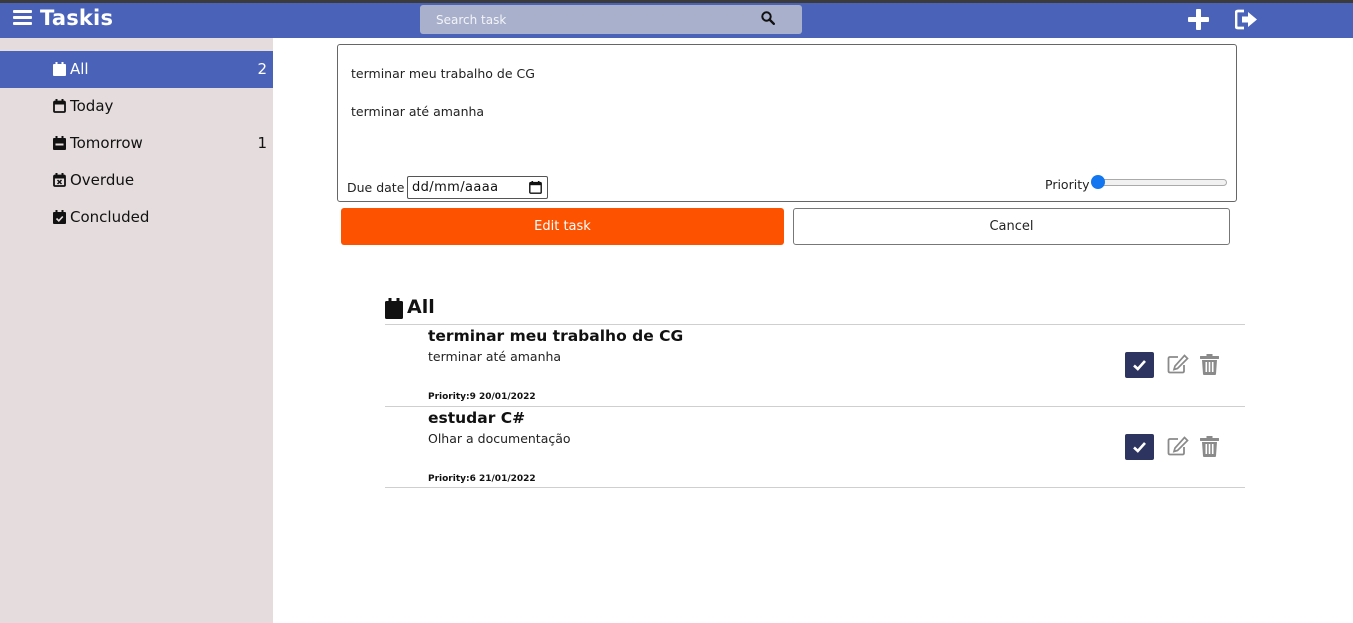 Image resolution: width=1353 pixels, height=623 pixels. I want to click on task-title: terminar meu trabalho de CG, so click(556, 336).